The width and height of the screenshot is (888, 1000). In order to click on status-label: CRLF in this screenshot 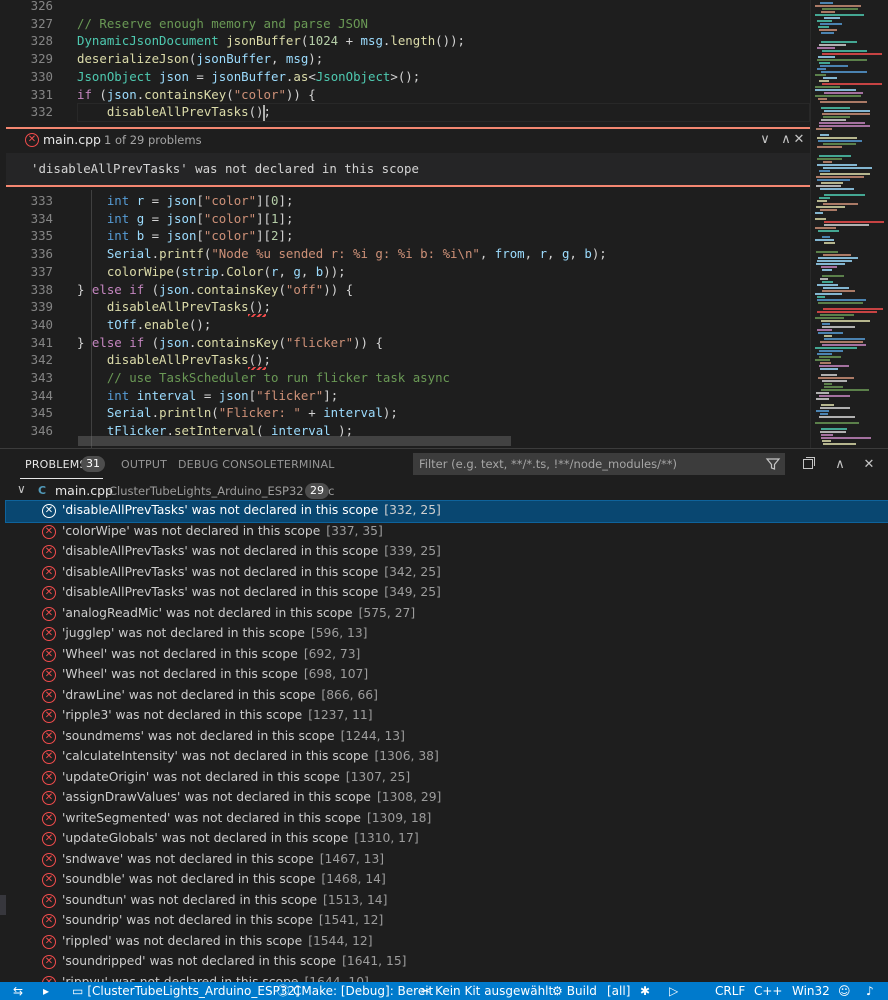, I will do `click(730, 991)`.